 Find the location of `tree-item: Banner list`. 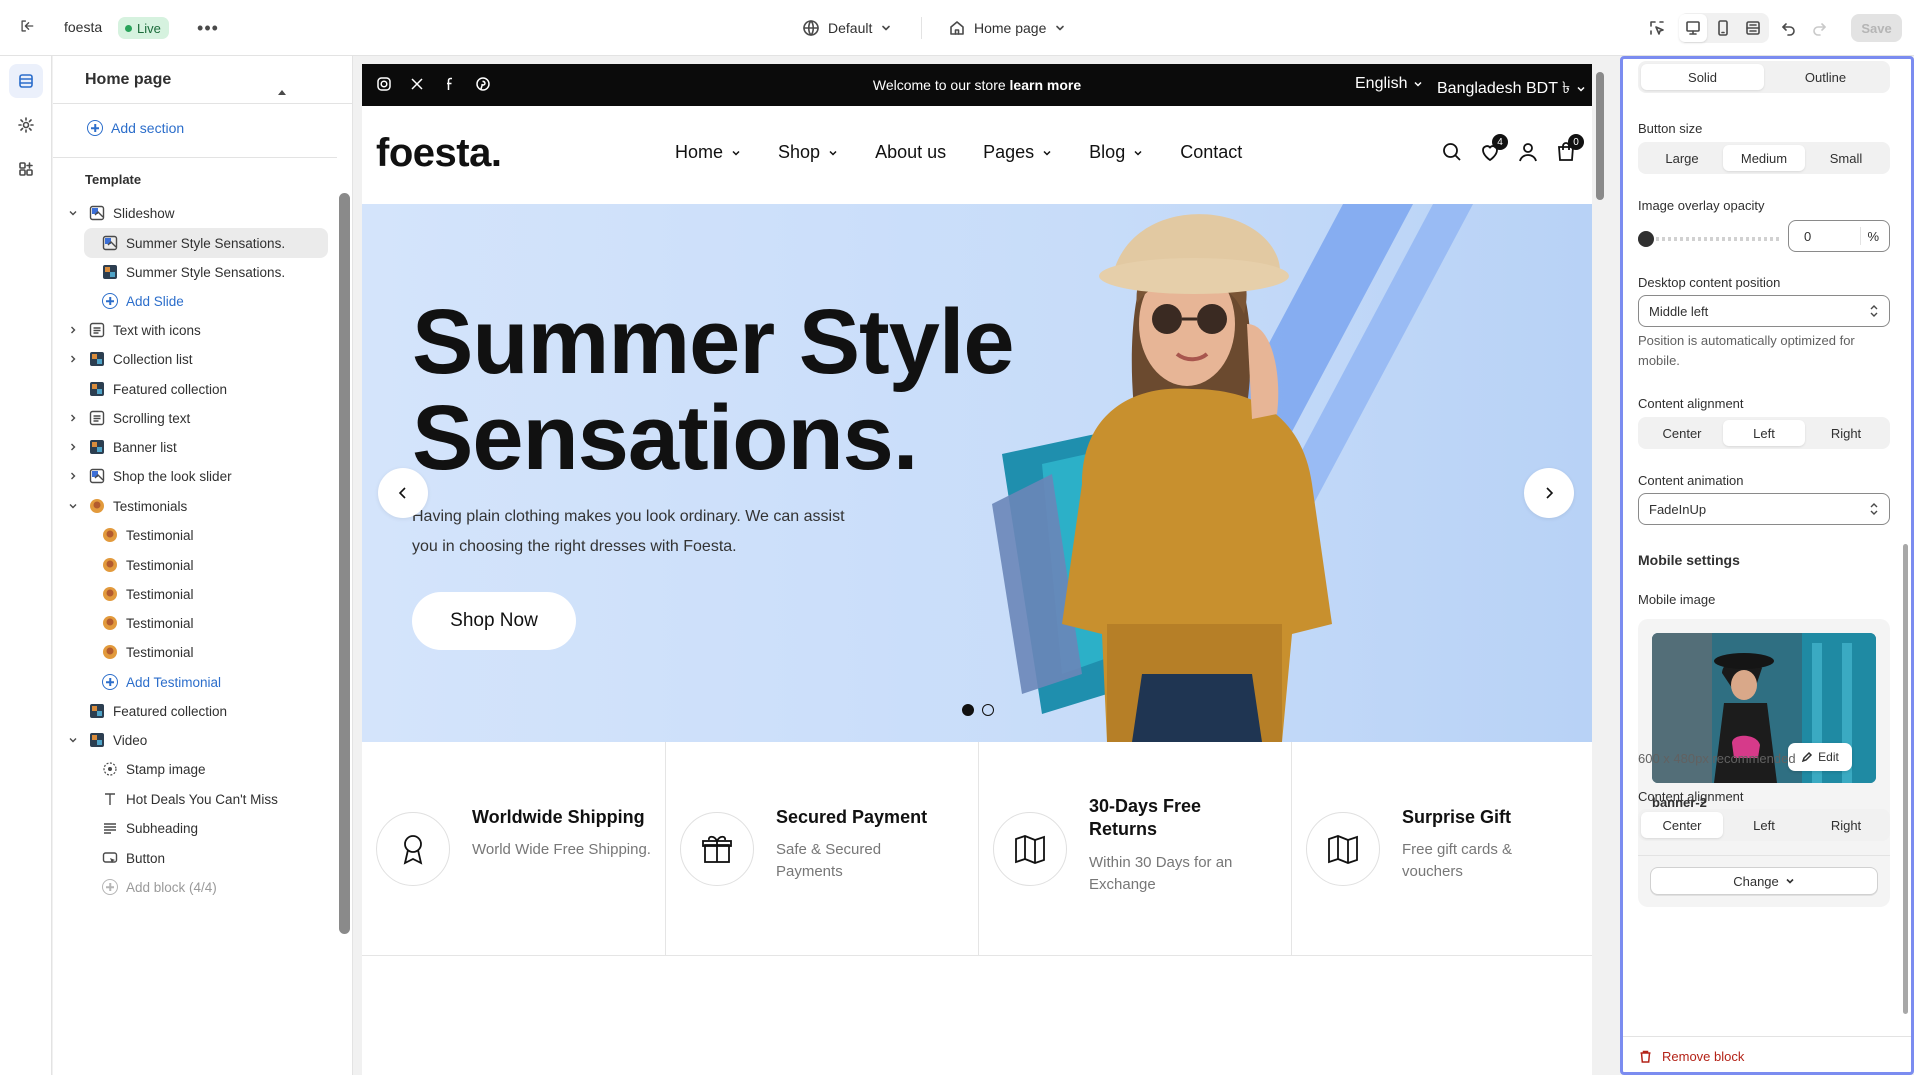

tree-item: Banner list is located at coordinates (124, 447).